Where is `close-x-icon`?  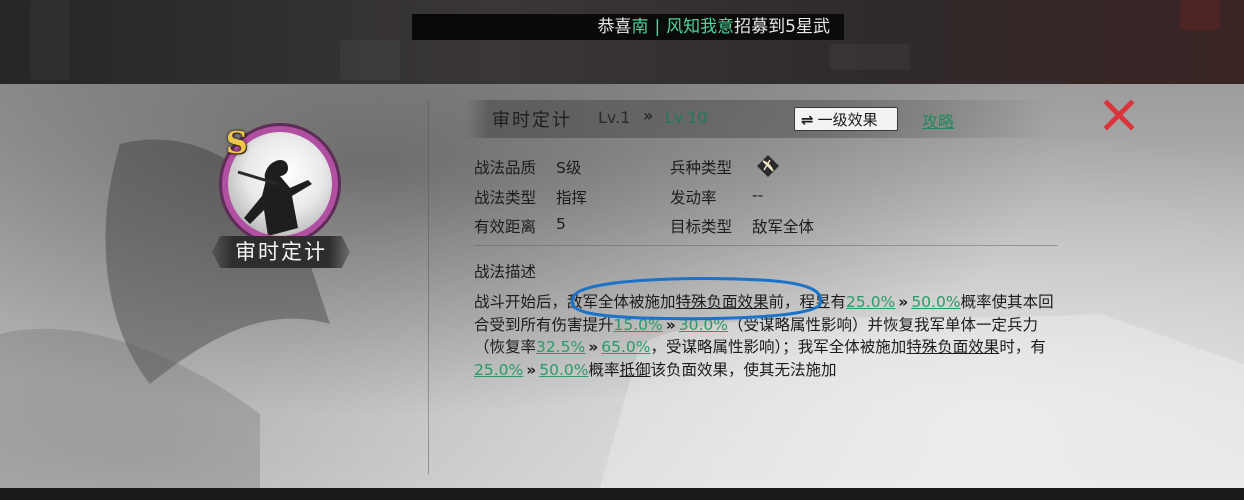 close-x-icon is located at coordinates (1119, 115).